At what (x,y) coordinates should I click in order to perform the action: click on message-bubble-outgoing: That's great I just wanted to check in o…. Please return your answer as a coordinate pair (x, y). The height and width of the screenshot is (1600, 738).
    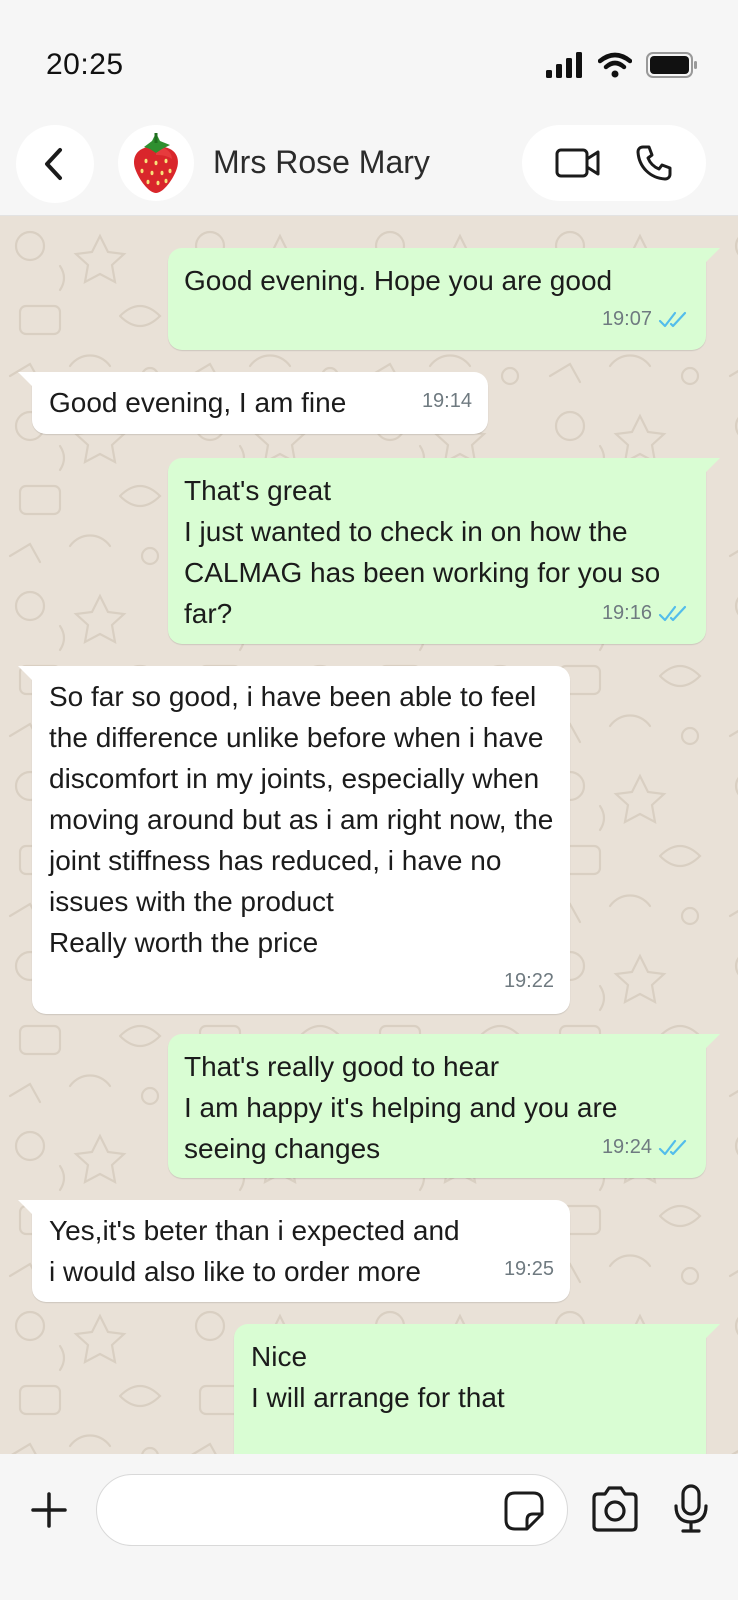
    Looking at the image, I should click on (444, 551).